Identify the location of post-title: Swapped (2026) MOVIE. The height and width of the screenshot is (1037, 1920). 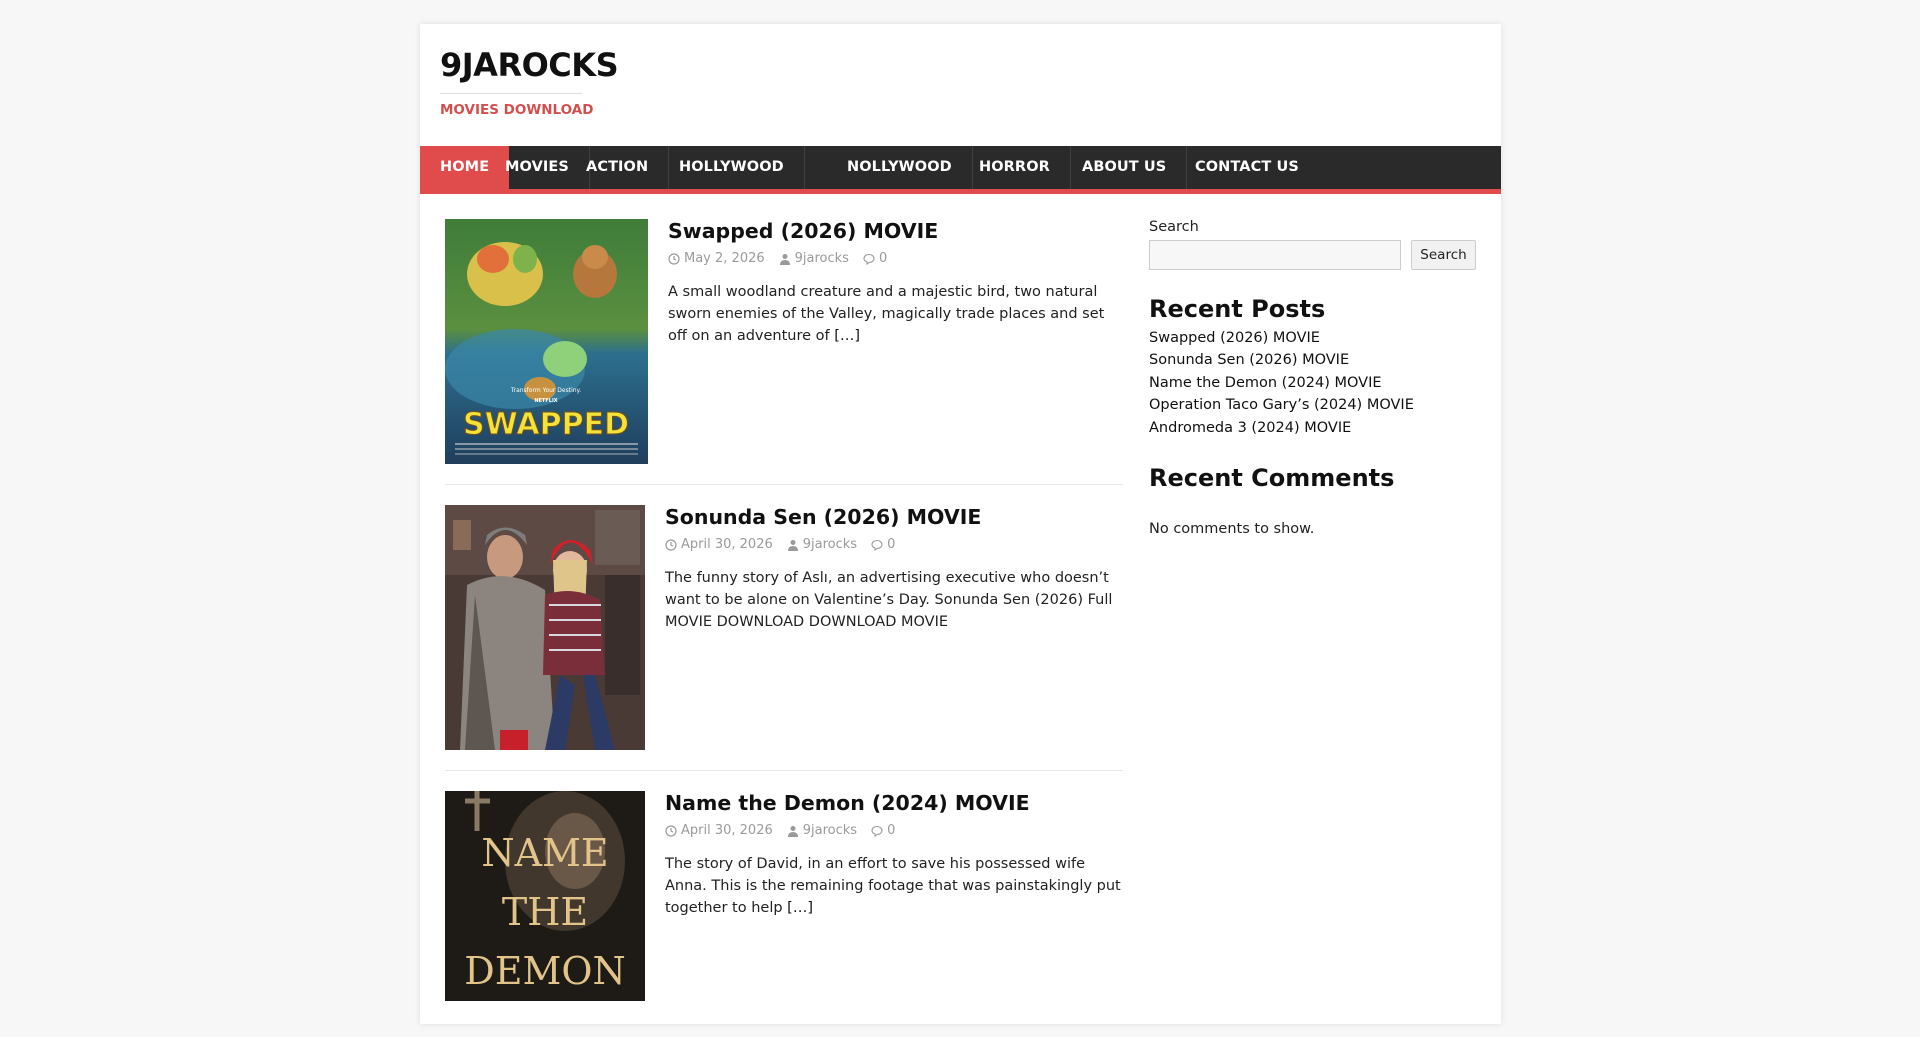
(803, 231).